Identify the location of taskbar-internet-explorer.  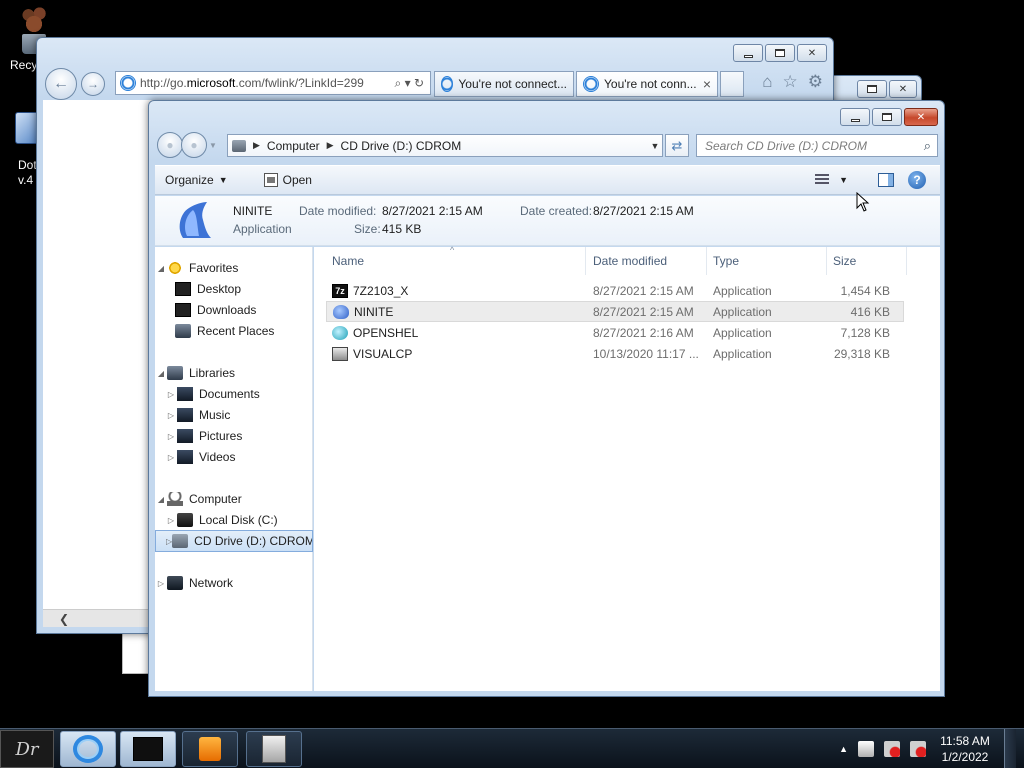
(88, 749).